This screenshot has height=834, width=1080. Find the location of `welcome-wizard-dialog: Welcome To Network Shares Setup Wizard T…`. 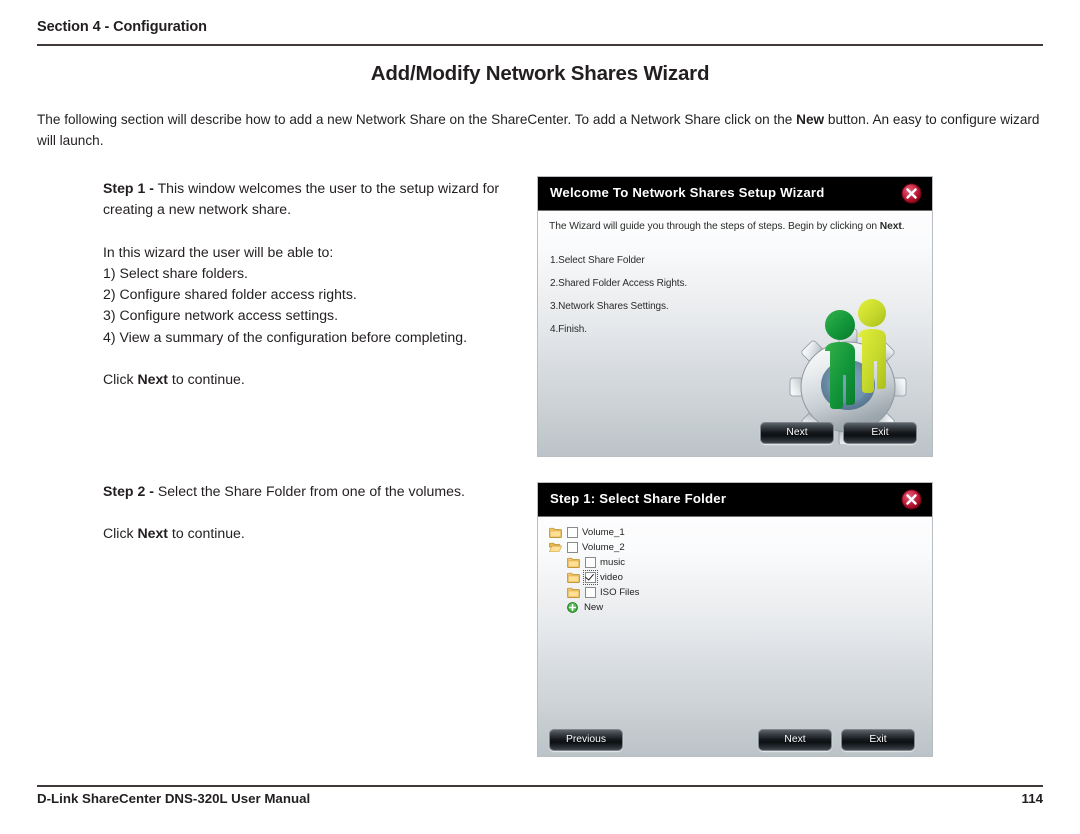

welcome-wizard-dialog: Welcome To Network Shares Setup Wizard T… is located at coordinates (735, 316).